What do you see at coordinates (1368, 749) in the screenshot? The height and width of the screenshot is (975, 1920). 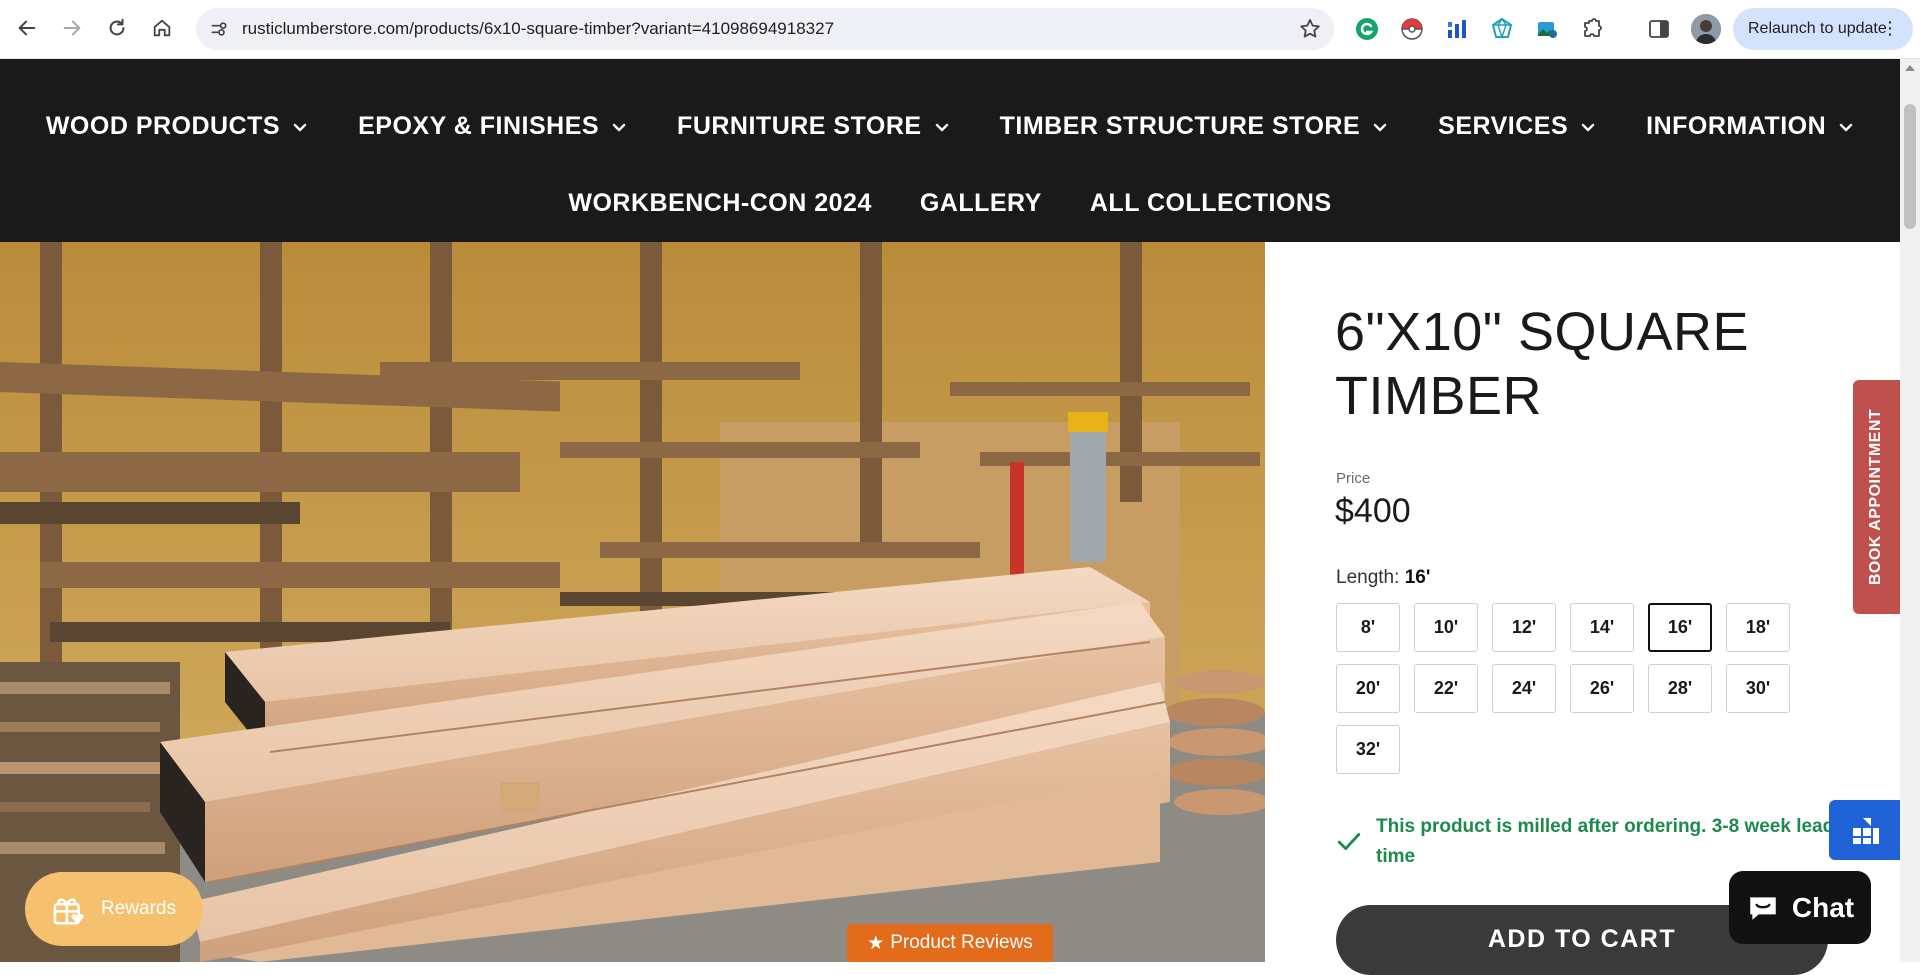 I see `length-option-32: 32'` at bounding box center [1368, 749].